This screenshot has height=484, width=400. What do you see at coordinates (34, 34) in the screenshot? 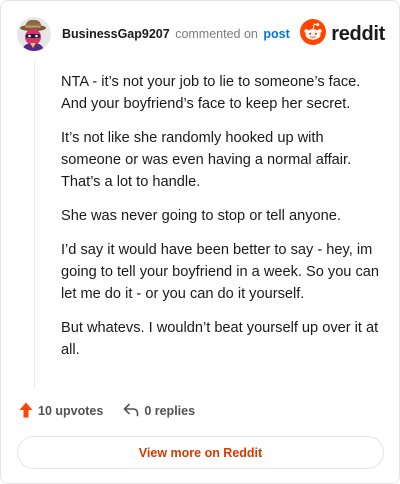
I see `avatar` at bounding box center [34, 34].